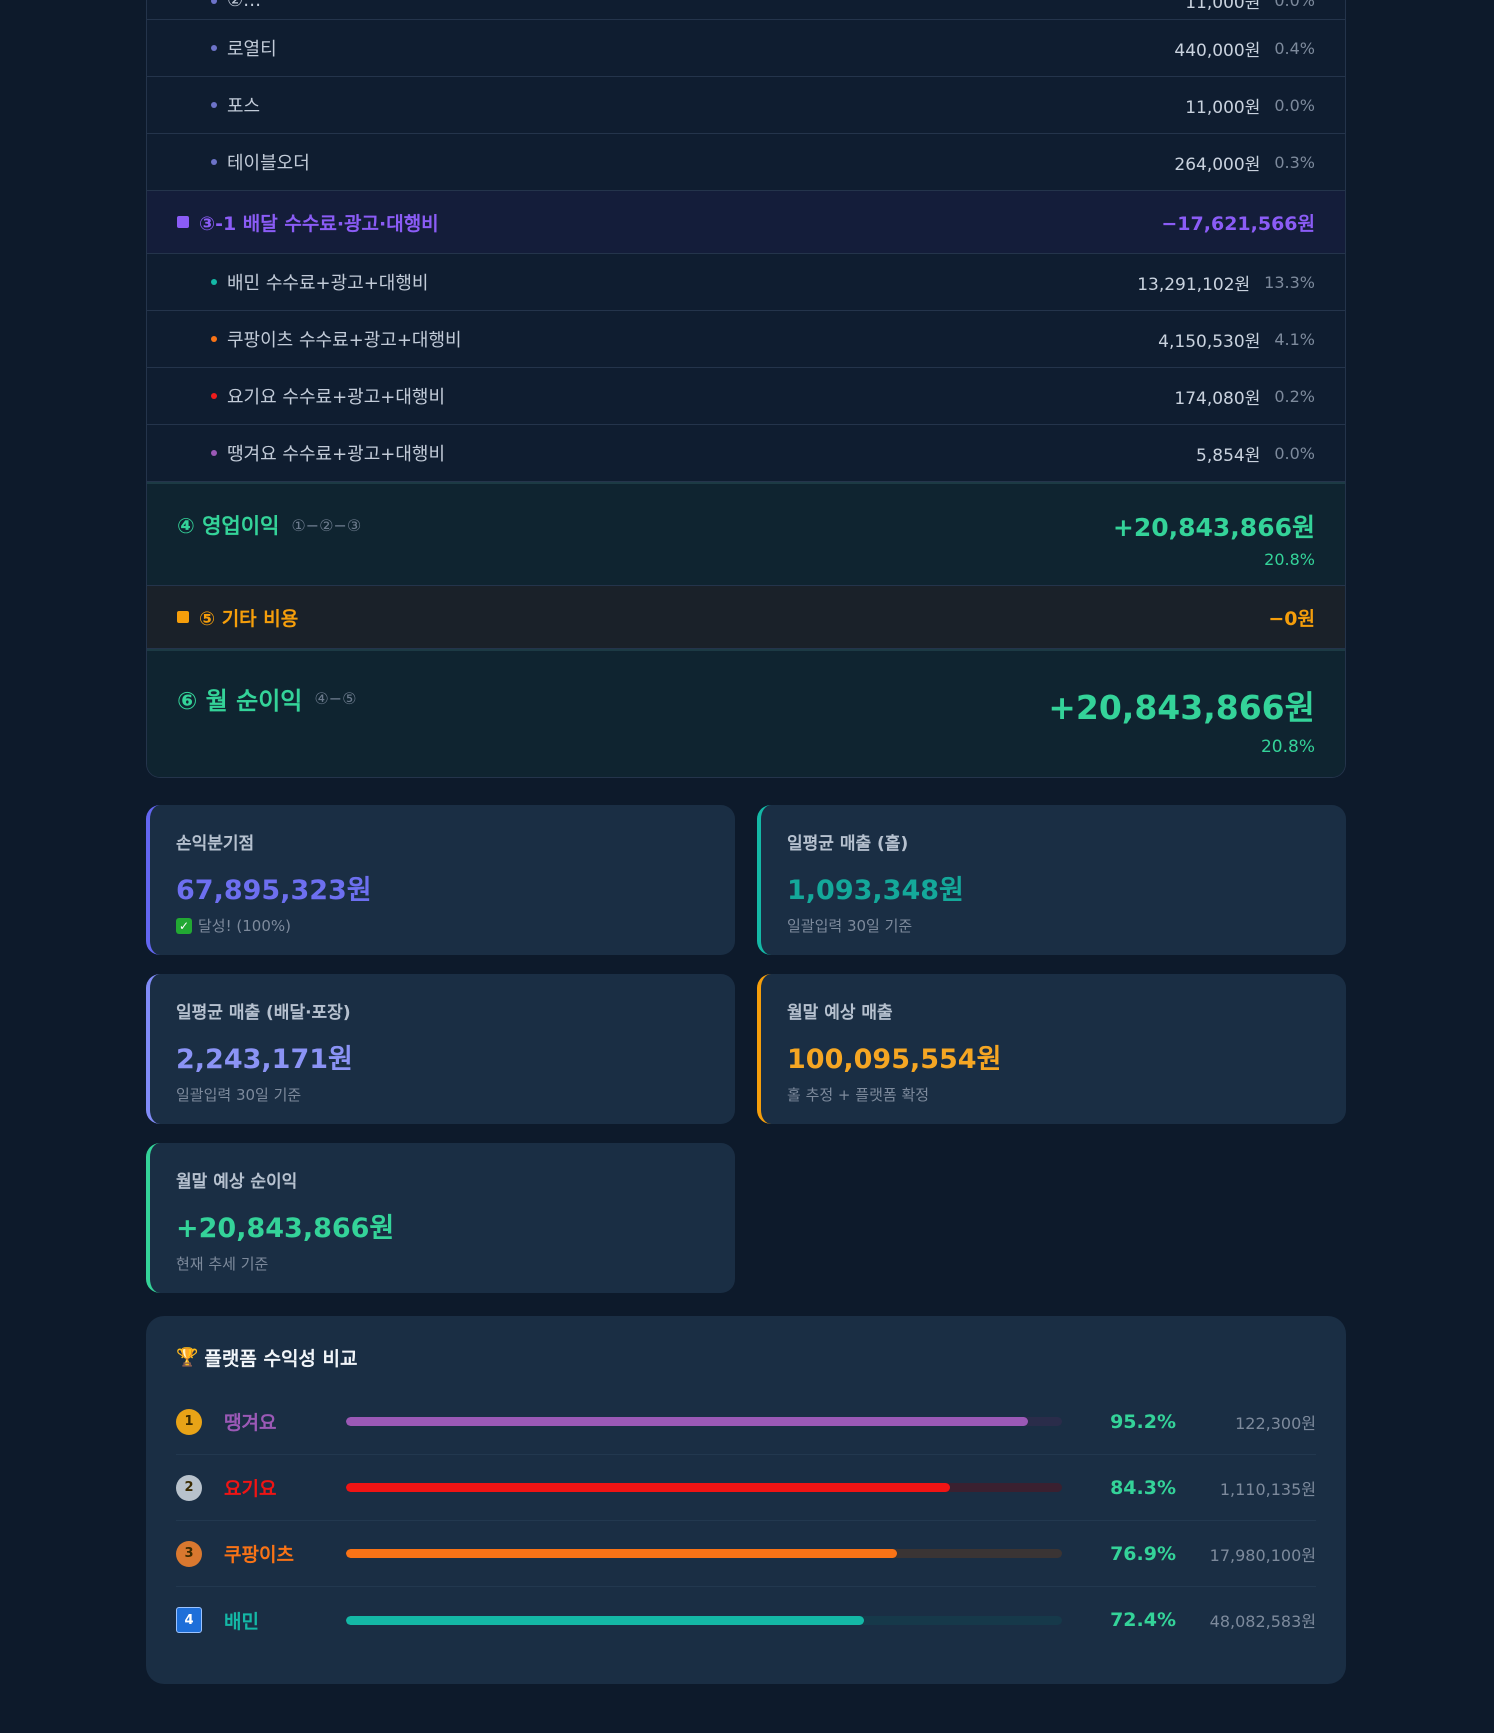 The image size is (1494, 1733). Describe the element at coordinates (249, 618) in the screenshot. I see `other-cost-label: ⑤ 기타 비용` at that location.